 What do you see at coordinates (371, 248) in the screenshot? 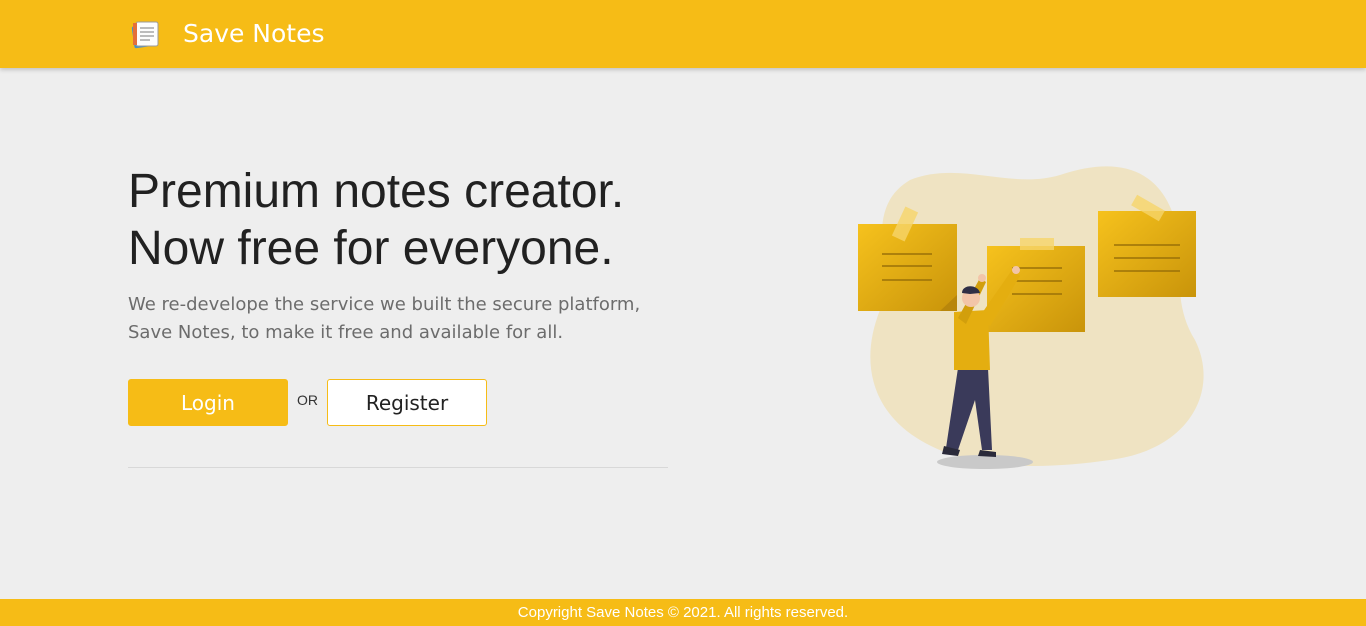
I see `hero-title-line-2: Now free for everyone.` at bounding box center [371, 248].